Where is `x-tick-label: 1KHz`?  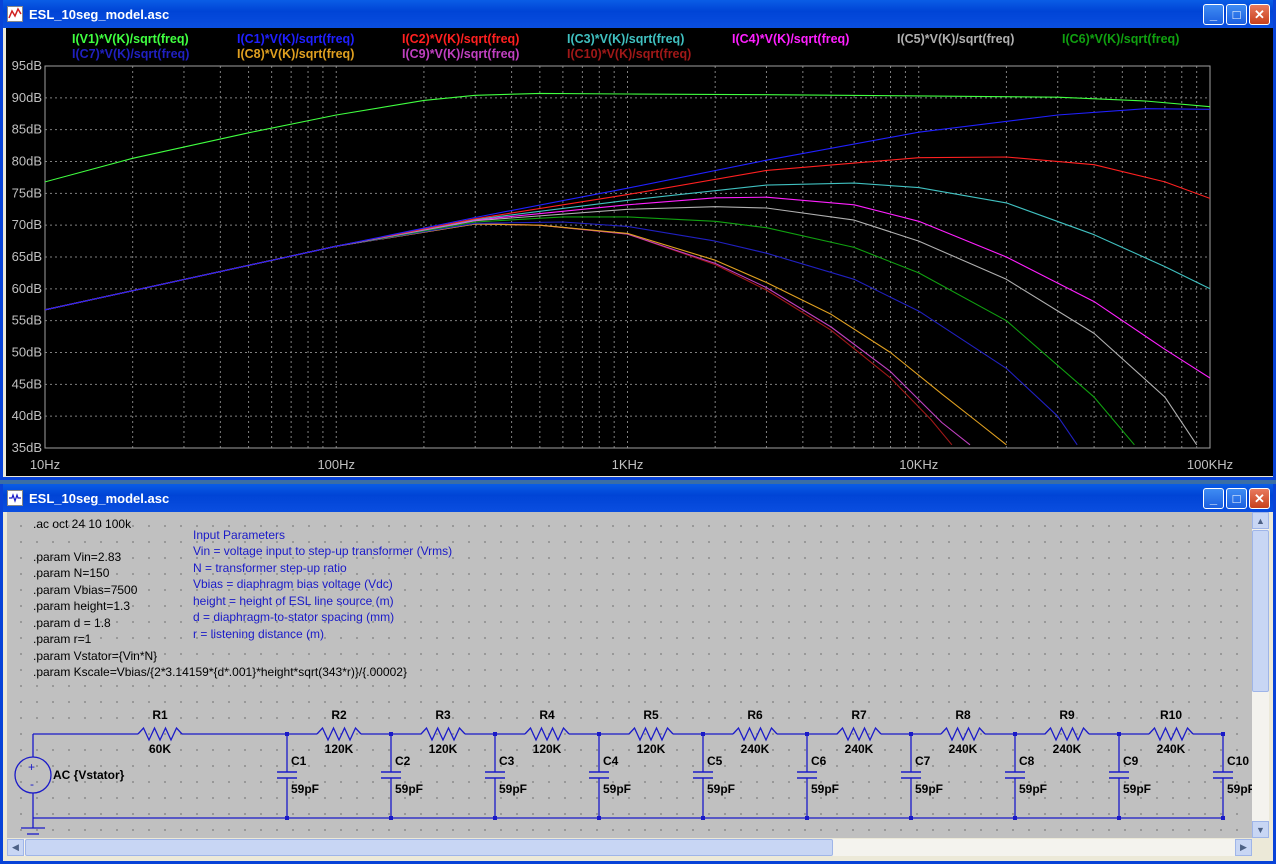
x-tick-label: 1KHz is located at coordinates (628, 464).